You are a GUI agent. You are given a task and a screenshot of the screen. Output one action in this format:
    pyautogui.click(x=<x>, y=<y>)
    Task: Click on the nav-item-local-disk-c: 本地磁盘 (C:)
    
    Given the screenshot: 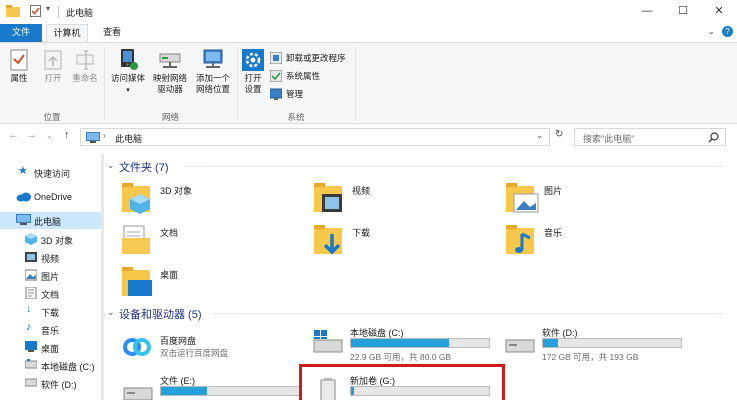 What is the action you would take?
    pyautogui.click(x=52, y=365)
    